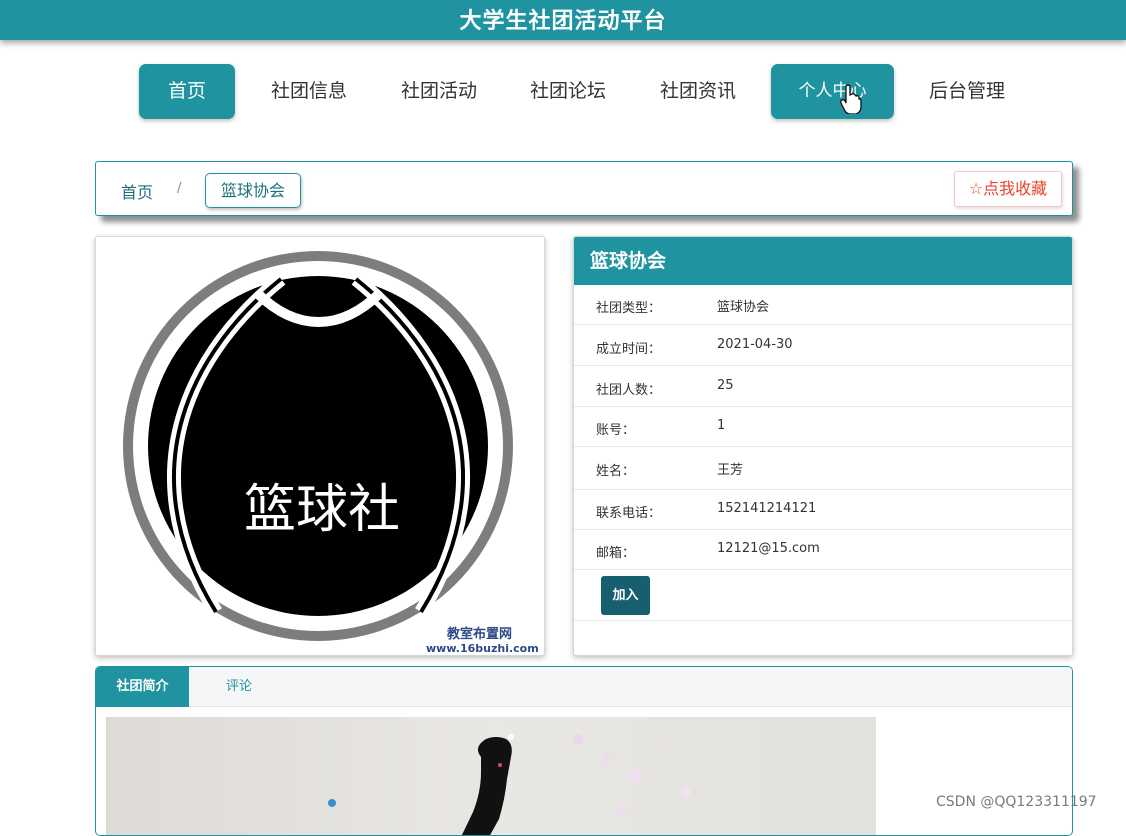 The width and height of the screenshot is (1126, 836). Describe the element at coordinates (823, 261) in the screenshot. I see `club-name-heading: 篮球协会` at that location.